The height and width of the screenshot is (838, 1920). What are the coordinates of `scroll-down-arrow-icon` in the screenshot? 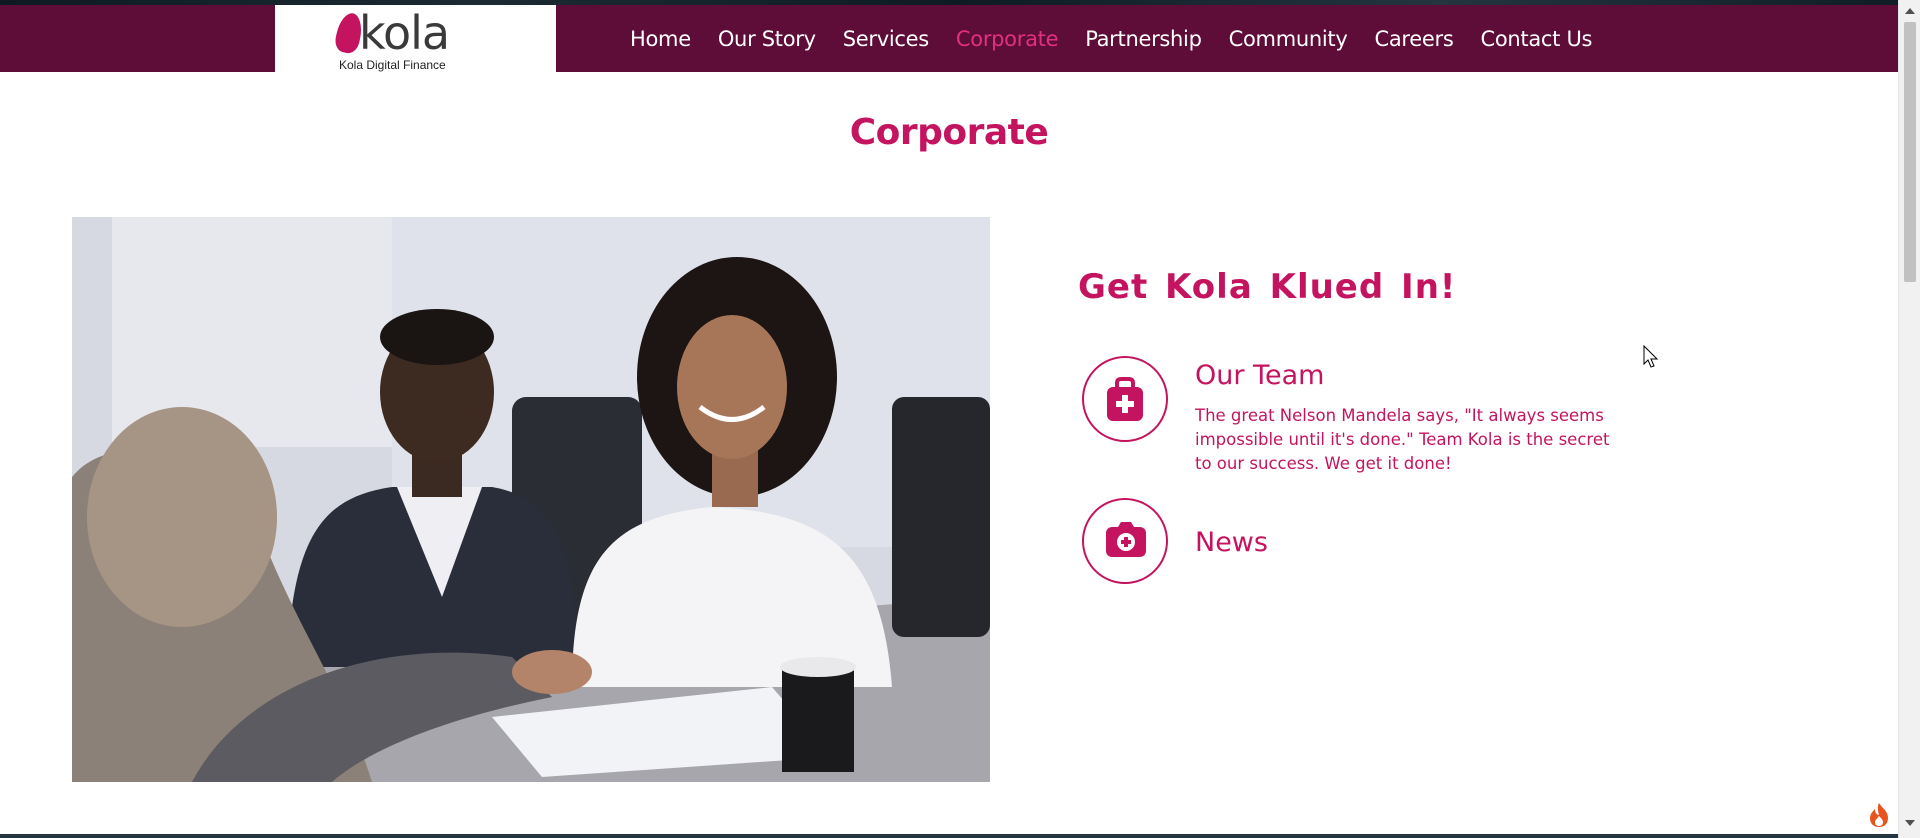 It's located at (1910, 823).